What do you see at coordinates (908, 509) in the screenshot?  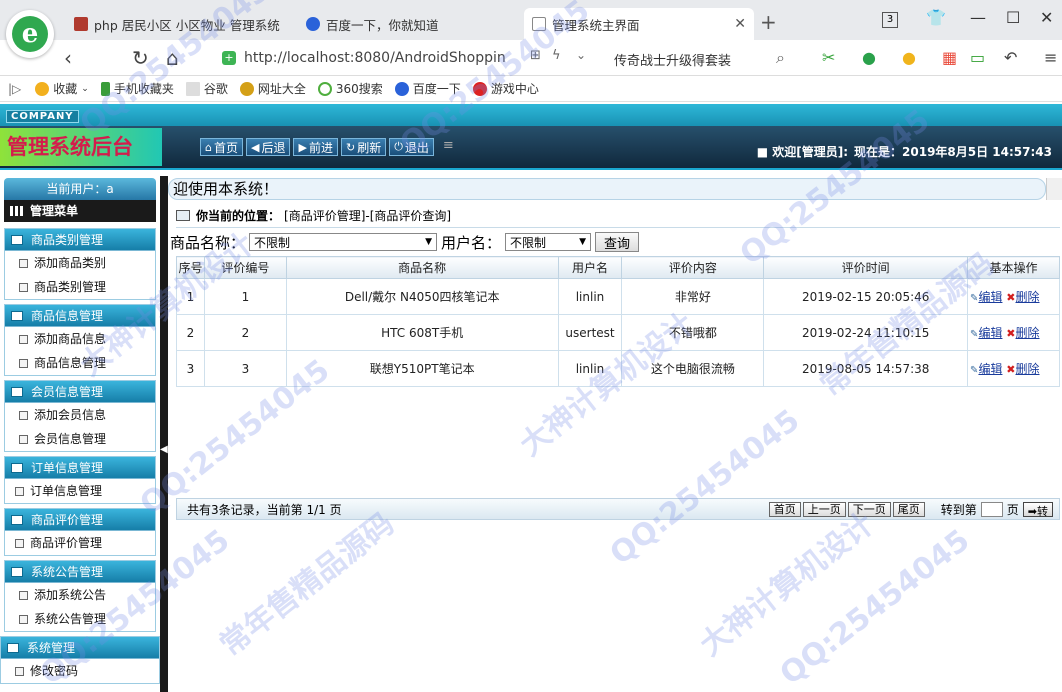 I see `last-page-button: 尾页` at bounding box center [908, 509].